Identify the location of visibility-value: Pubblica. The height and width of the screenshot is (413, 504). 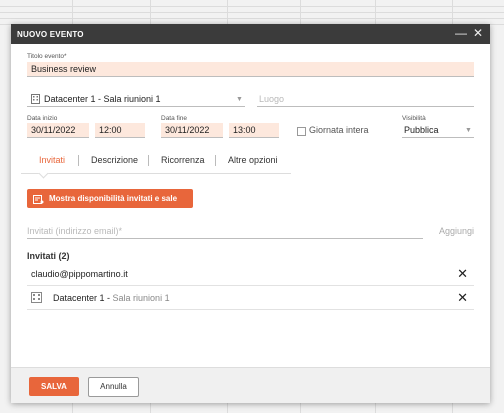
(421, 130).